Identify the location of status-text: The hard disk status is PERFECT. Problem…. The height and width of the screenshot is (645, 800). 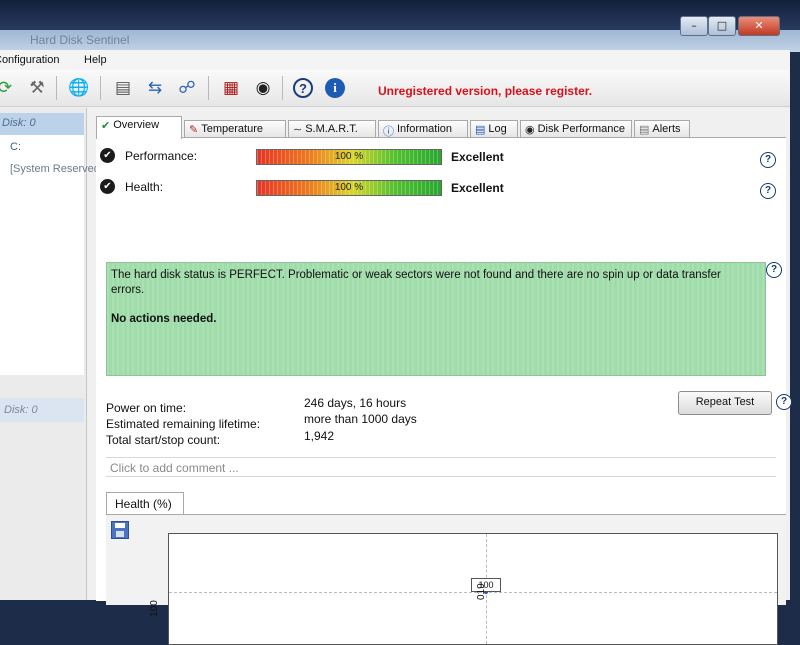
(416, 282).